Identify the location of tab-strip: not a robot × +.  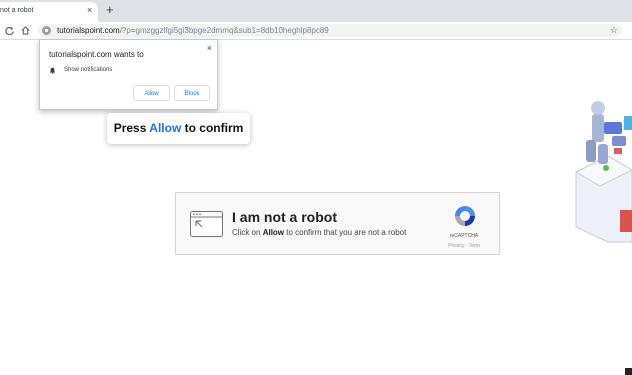
(316, 11).